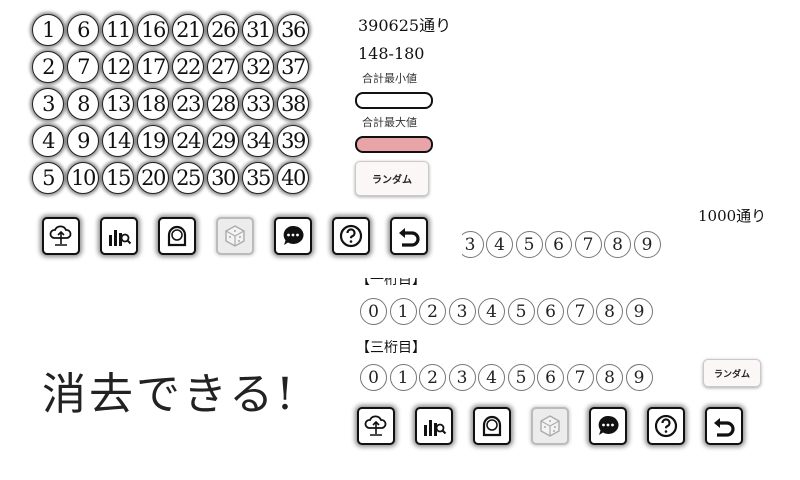  Describe the element at coordinates (394, 100) in the screenshot. I see `min-sum-slider` at that location.